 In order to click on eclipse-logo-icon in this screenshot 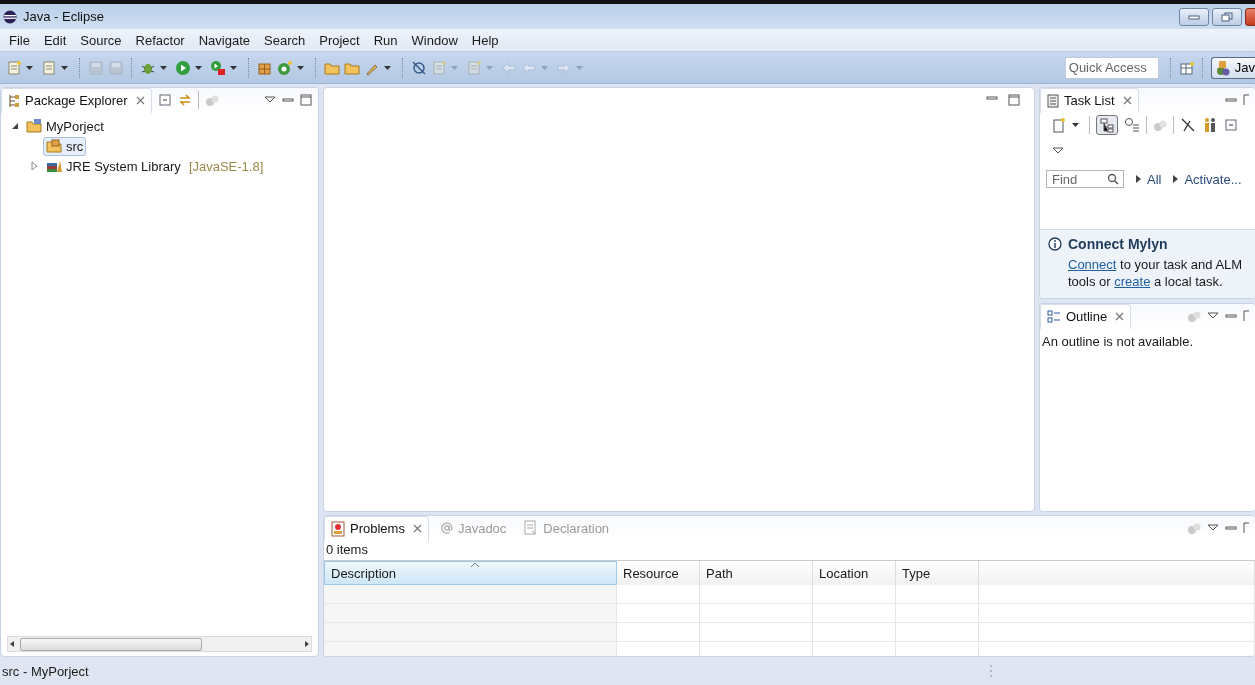, I will do `click(10, 16)`.